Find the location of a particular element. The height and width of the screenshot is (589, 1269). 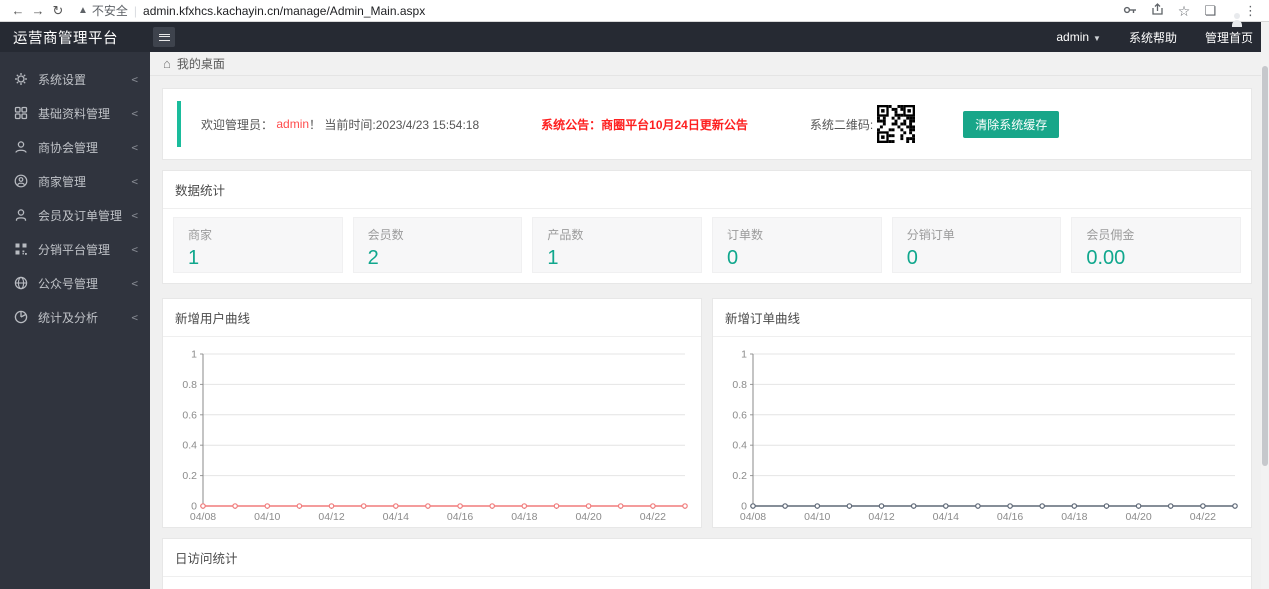

browser-reload-icon: ↻ is located at coordinates (58, 11).